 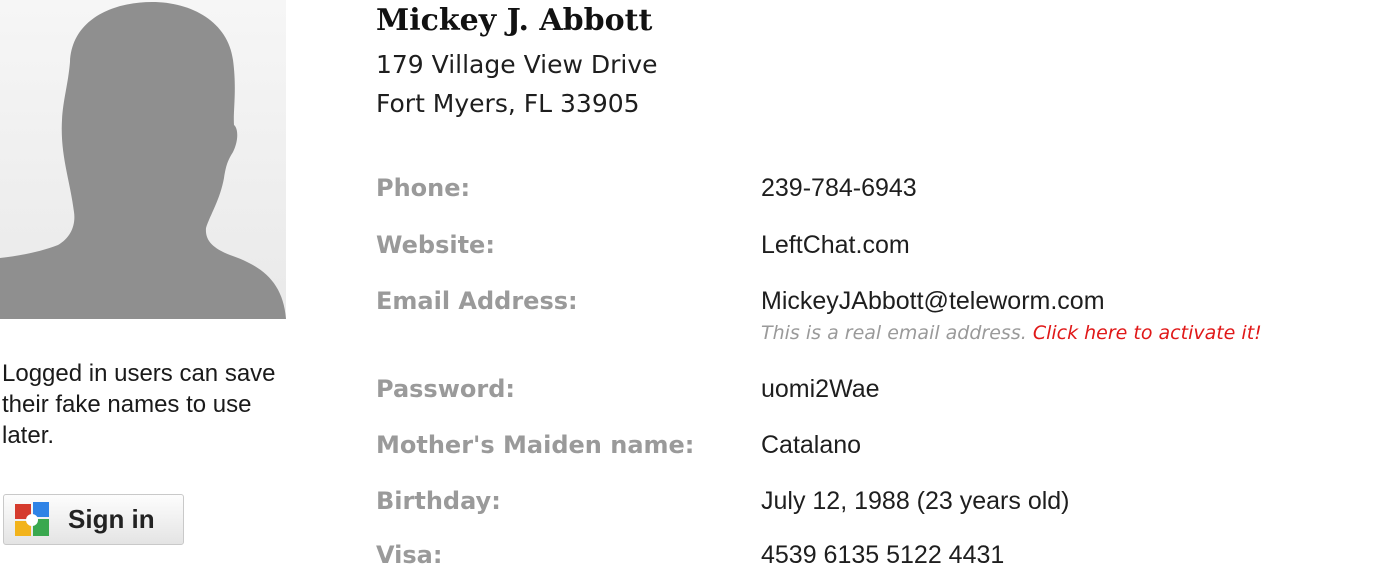 What do you see at coordinates (409, 555) in the screenshot?
I see `visa-label: Visa:` at bounding box center [409, 555].